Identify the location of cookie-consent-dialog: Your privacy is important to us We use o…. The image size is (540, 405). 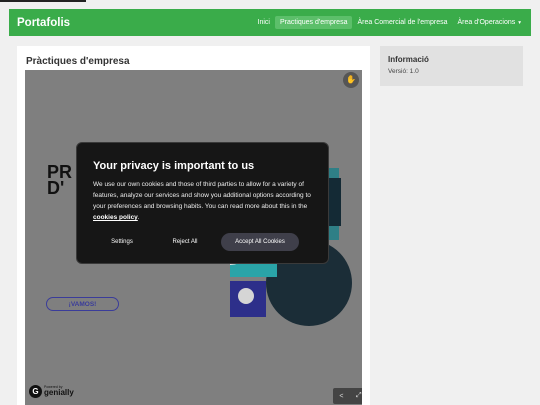
(202, 203).